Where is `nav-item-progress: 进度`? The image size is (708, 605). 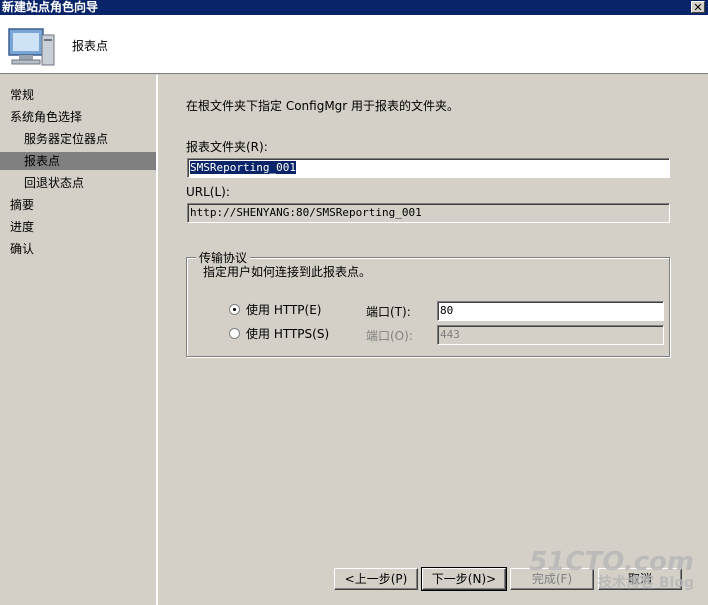 nav-item-progress: 进度 is located at coordinates (78, 227).